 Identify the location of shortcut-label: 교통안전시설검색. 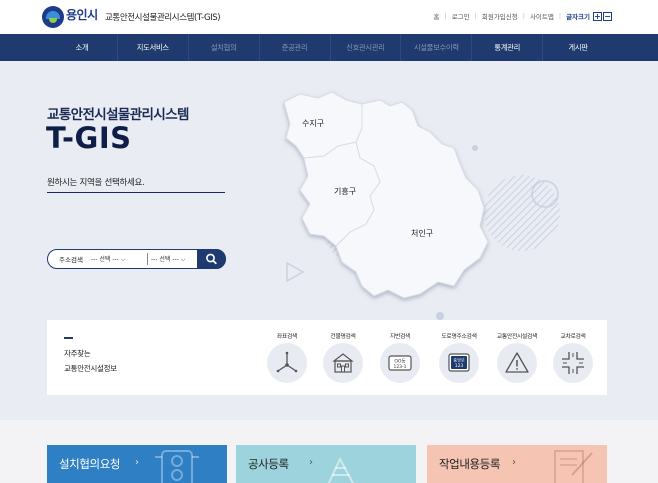
(517, 337).